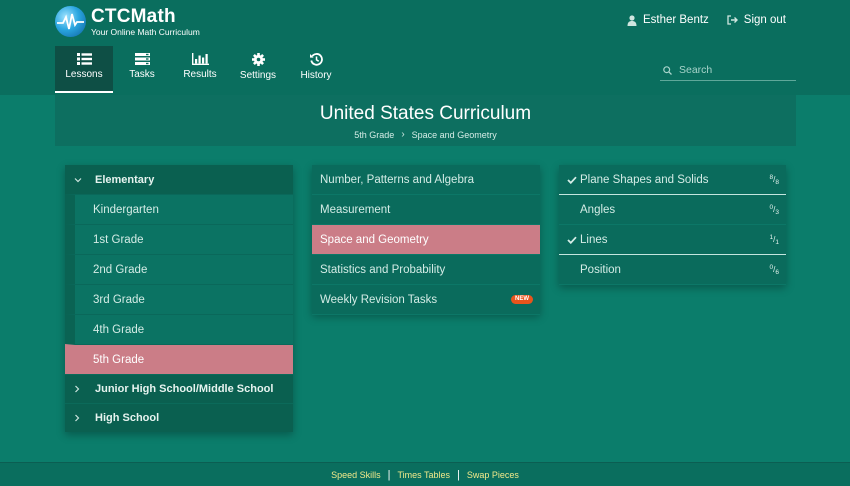 The width and height of the screenshot is (850, 486). Describe the element at coordinates (179, 209) in the screenshot. I see `grade-item-kindergarten: Kindergarten` at that location.